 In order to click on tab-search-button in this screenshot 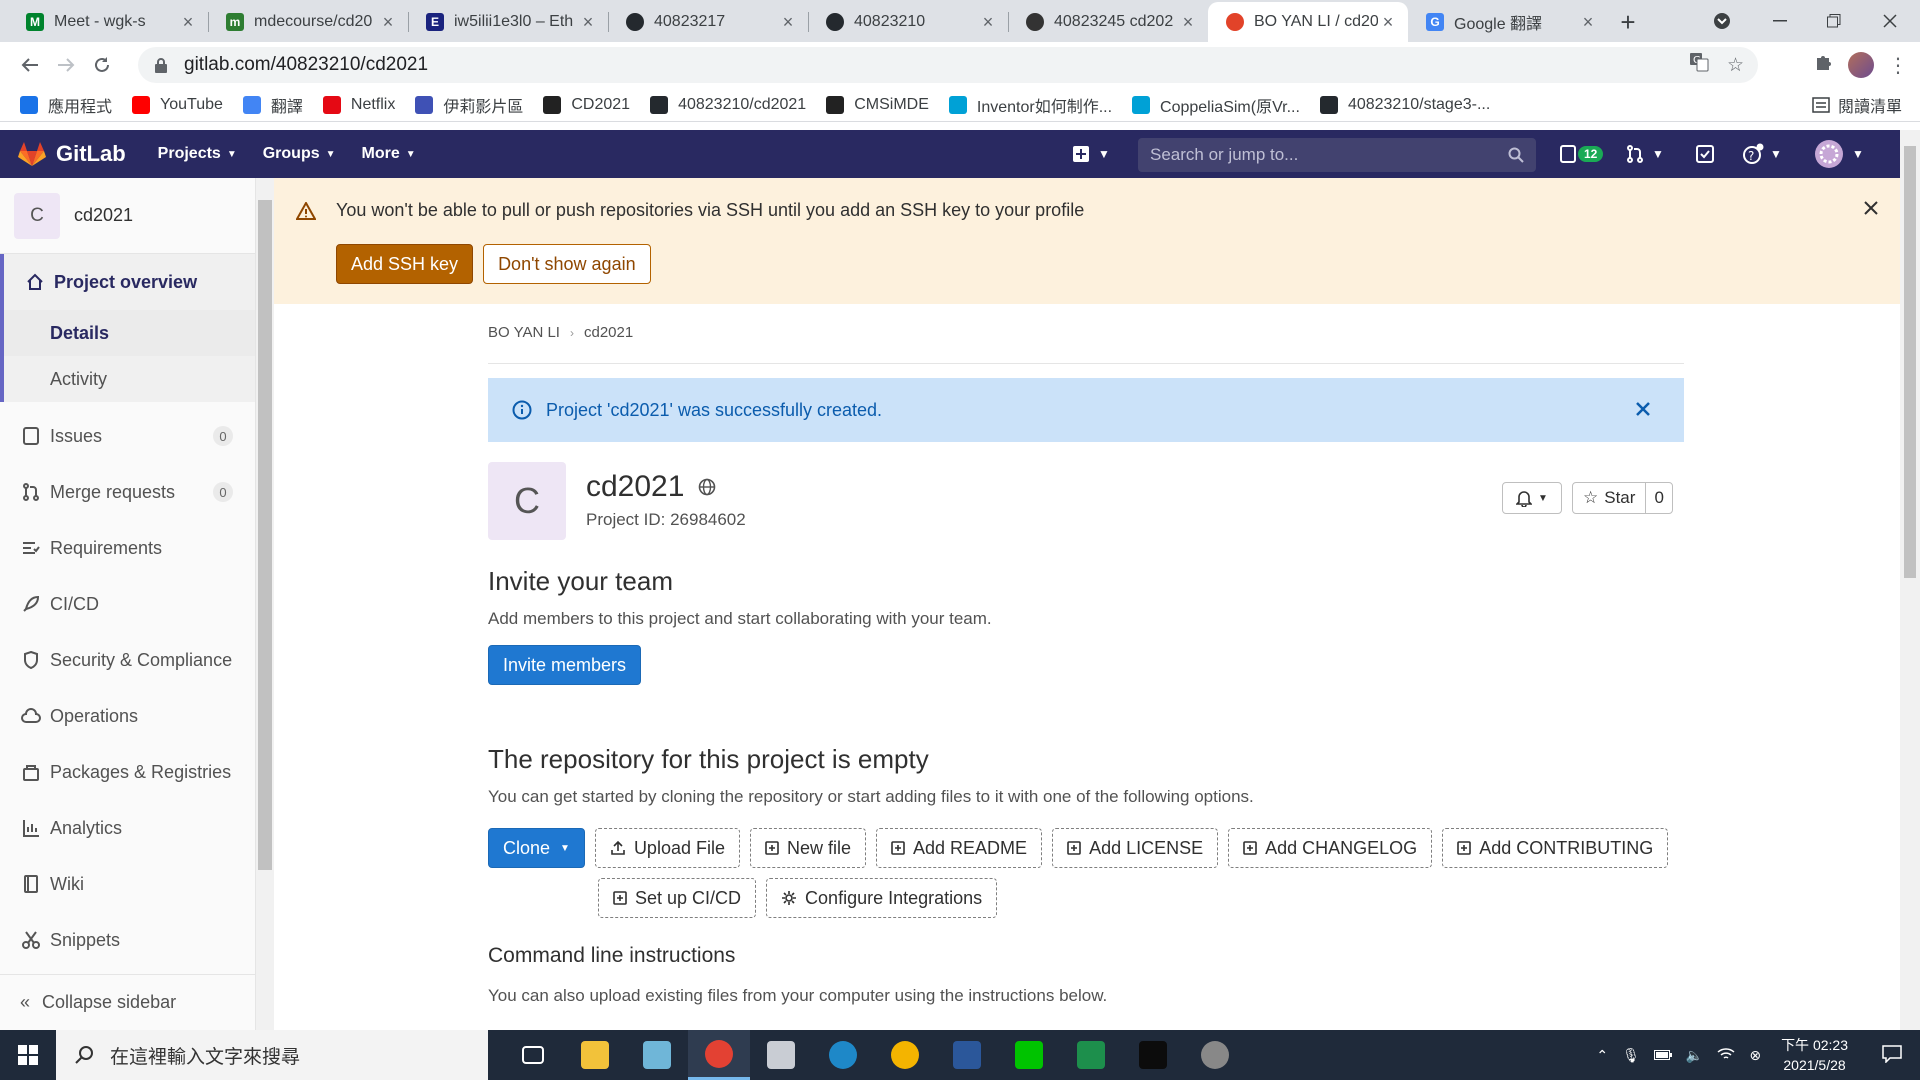, I will do `click(1722, 21)`.